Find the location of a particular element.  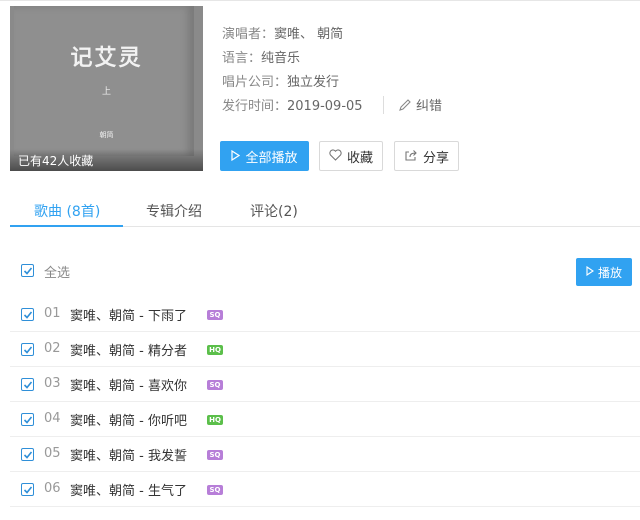

tab-comments: 评论(2) is located at coordinates (274, 211).